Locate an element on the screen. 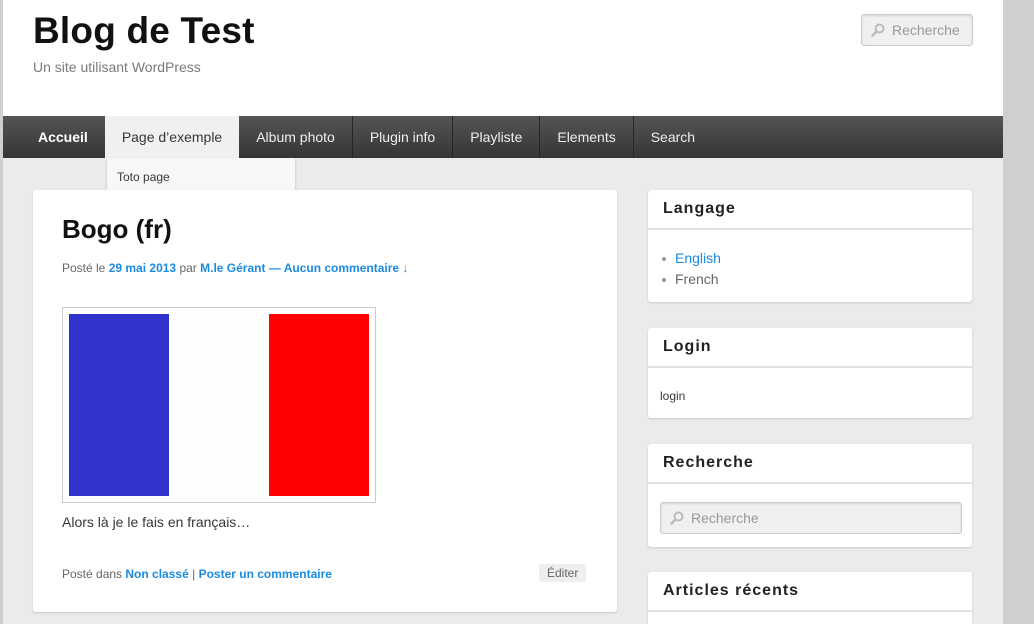  language-list: English French is located at coordinates (691, 269).